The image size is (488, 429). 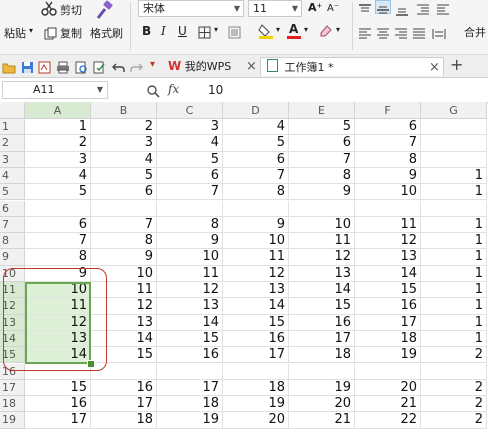 What do you see at coordinates (12, 257) in the screenshot?
I see `row-header: 9` at bounding box center [12, 257].